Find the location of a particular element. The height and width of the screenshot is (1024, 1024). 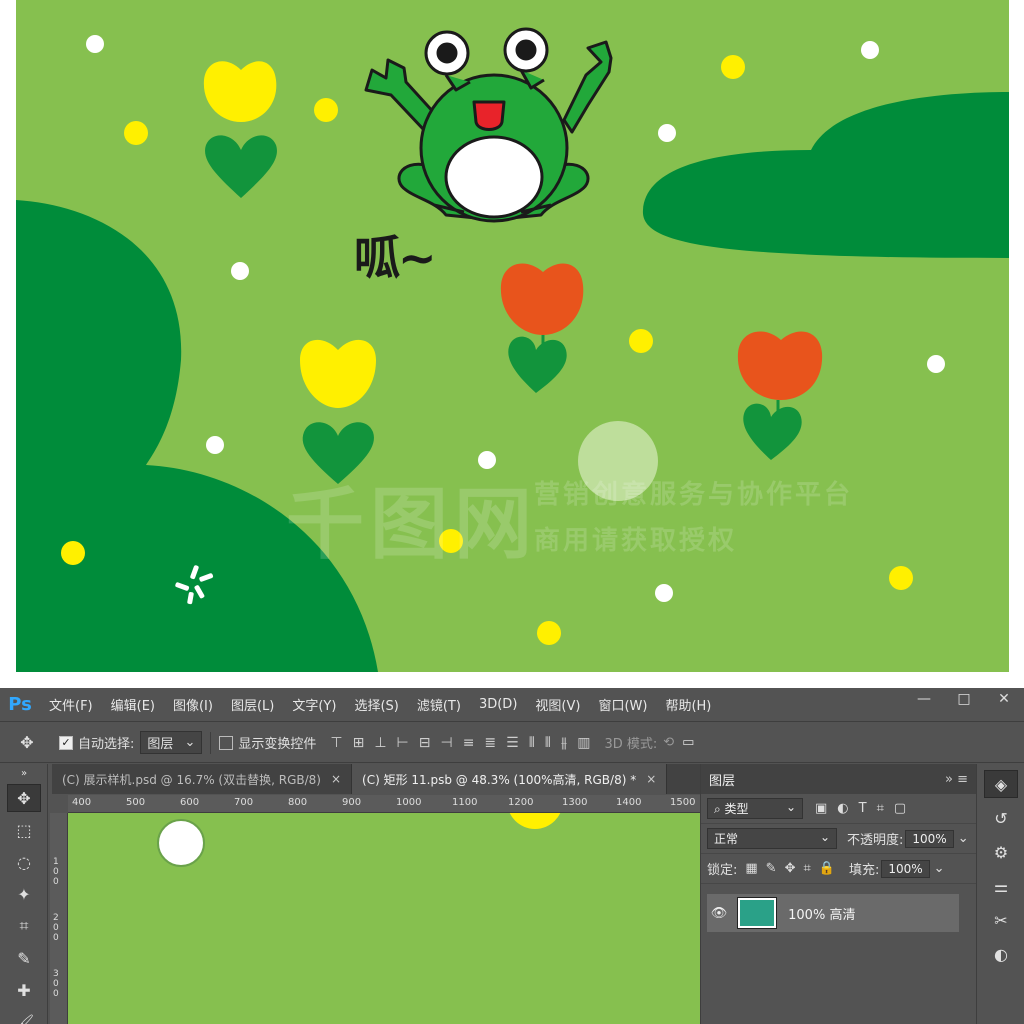

filter-icons: ▣◐T⌗▢ is located at coordinates (866, 808).